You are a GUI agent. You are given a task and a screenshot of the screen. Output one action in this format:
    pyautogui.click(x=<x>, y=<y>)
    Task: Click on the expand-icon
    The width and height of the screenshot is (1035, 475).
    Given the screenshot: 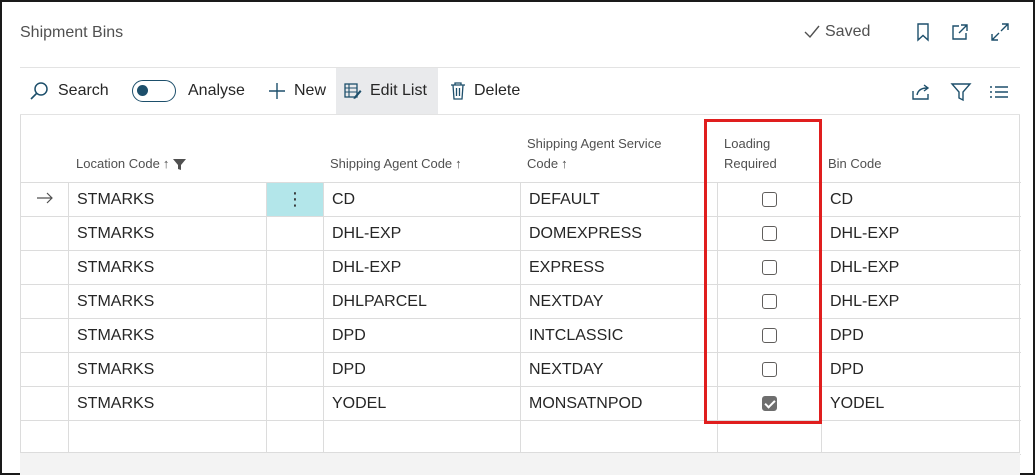 What is the action you would take?
    pyautogui.click(x=1000, y=32)
    